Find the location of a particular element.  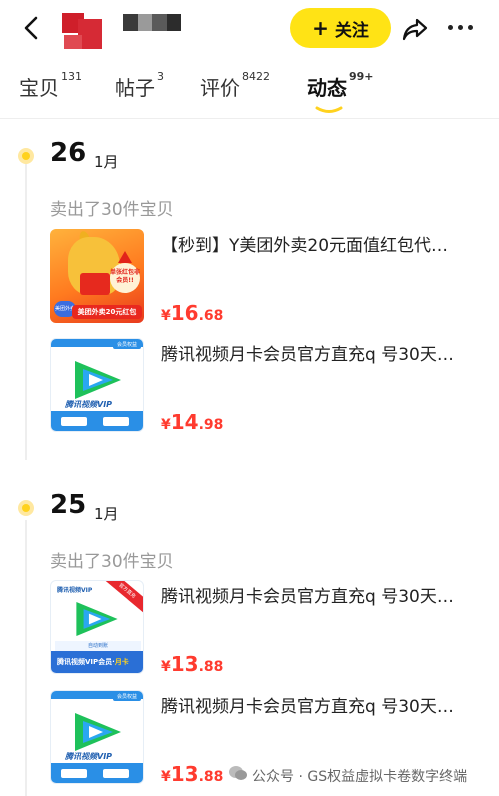

follow-button: + 关注 is located at coordinates (340, 28).